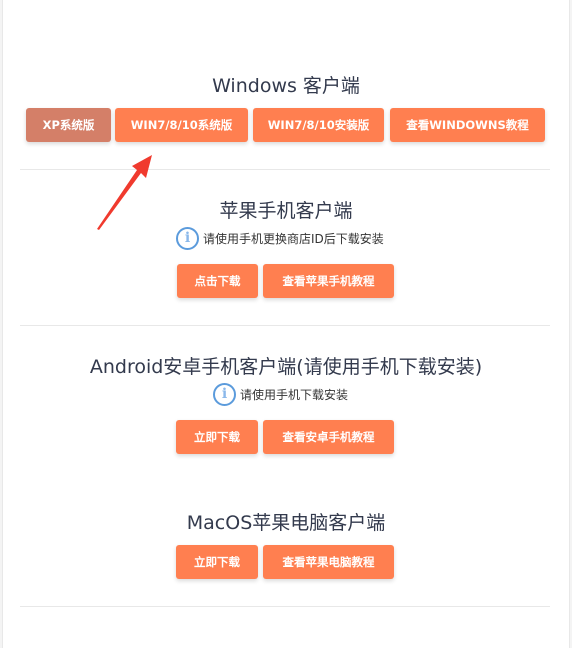 The height and width of the screenshot is (648, 572). I want to click on windows-tutorial-button: 查看WINDOWNS教程, so click(467, 125).